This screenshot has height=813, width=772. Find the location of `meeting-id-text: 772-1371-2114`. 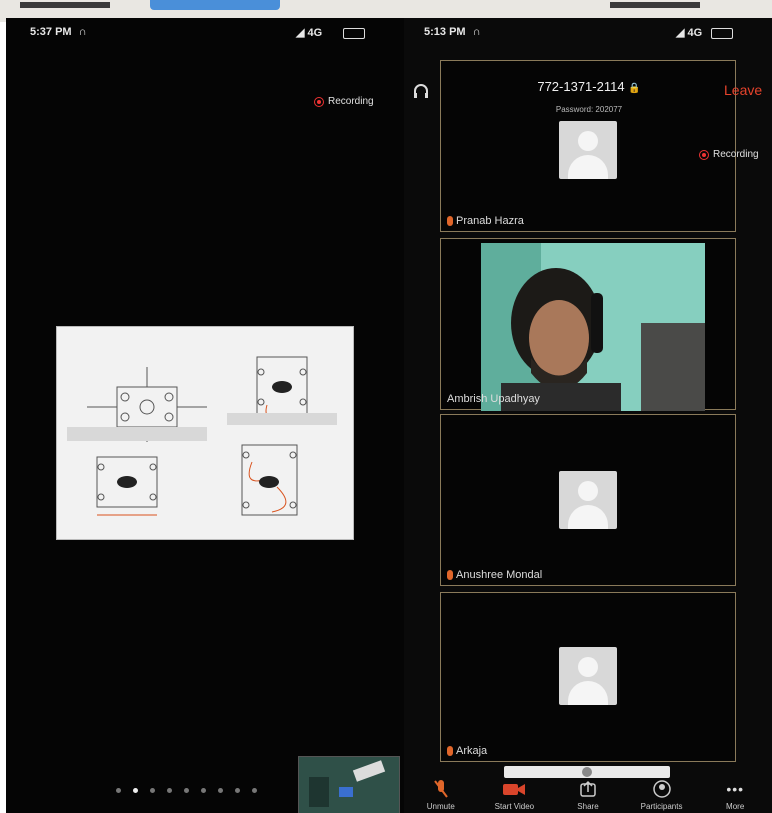

meeting-id-text: 772-1371-2114 is located at coordinates (581, 86).